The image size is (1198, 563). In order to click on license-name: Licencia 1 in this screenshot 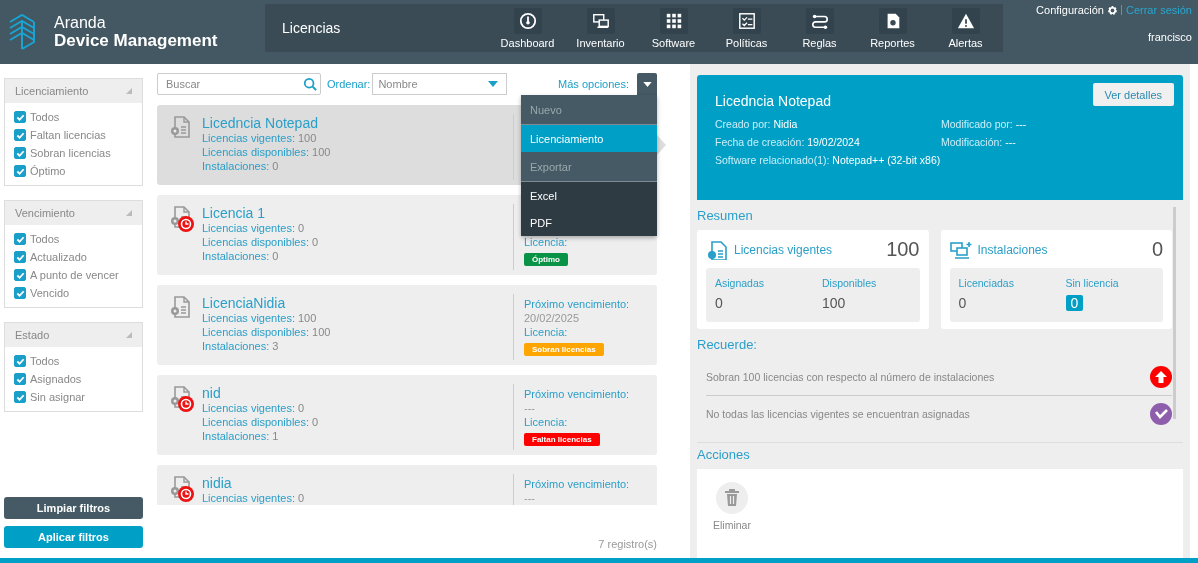, I will do `click(357, 213)`.